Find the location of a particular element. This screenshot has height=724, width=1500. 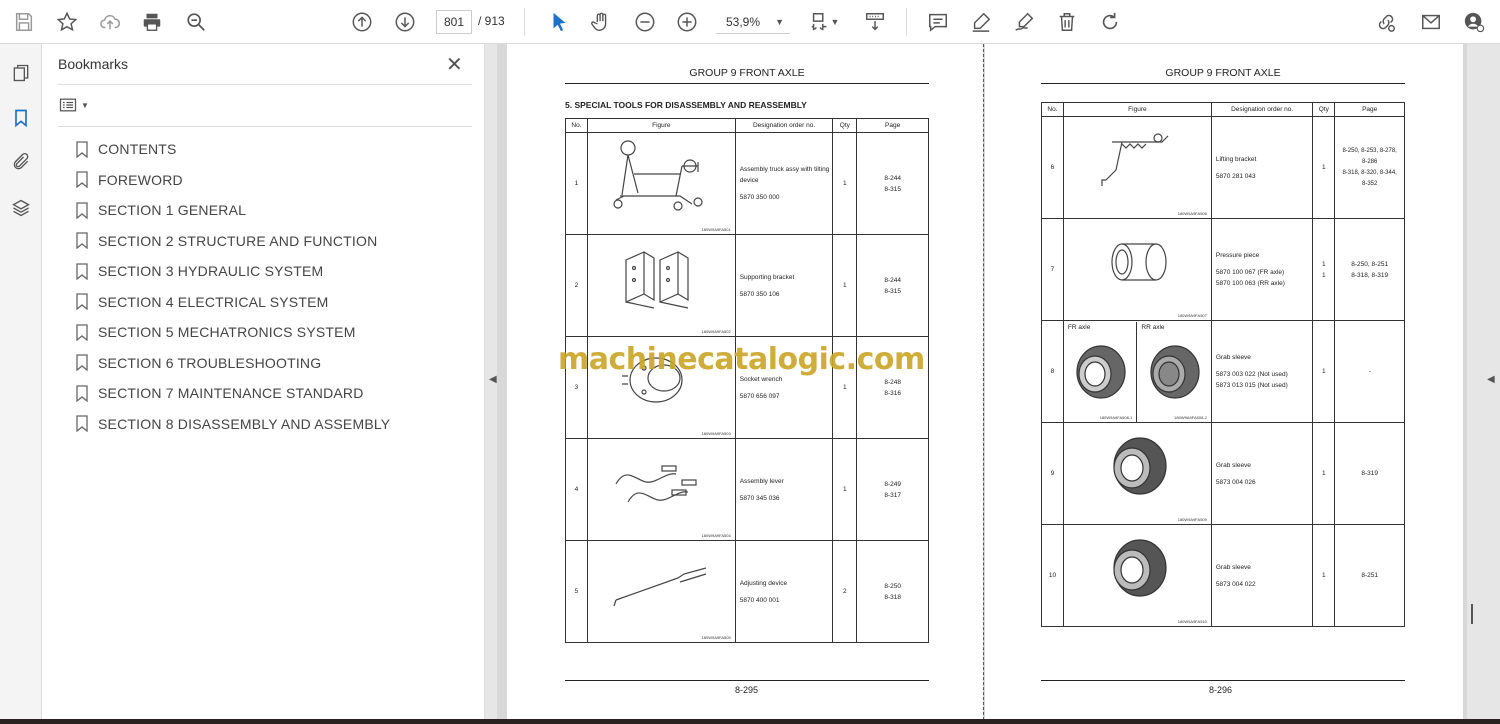

row-number: 1 is located at coordinates (576, 183).